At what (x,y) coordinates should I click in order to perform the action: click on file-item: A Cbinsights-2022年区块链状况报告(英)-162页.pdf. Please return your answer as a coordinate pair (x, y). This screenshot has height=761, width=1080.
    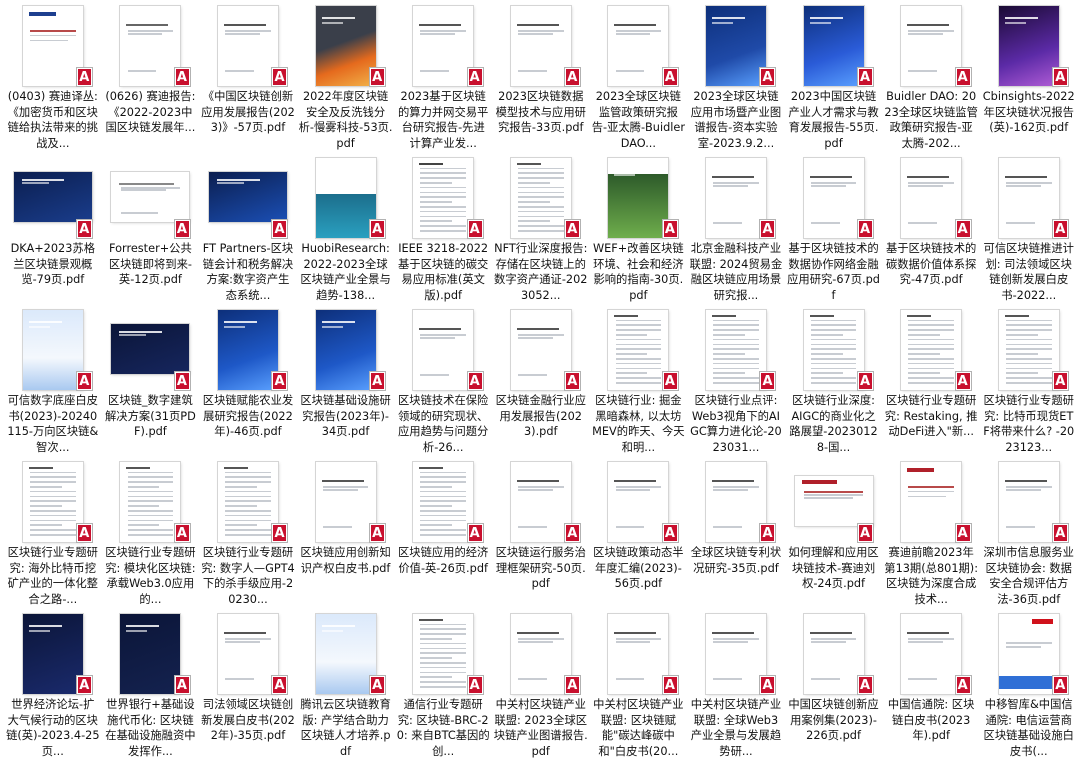
    Looking at the image, I should click on (1029, 75).